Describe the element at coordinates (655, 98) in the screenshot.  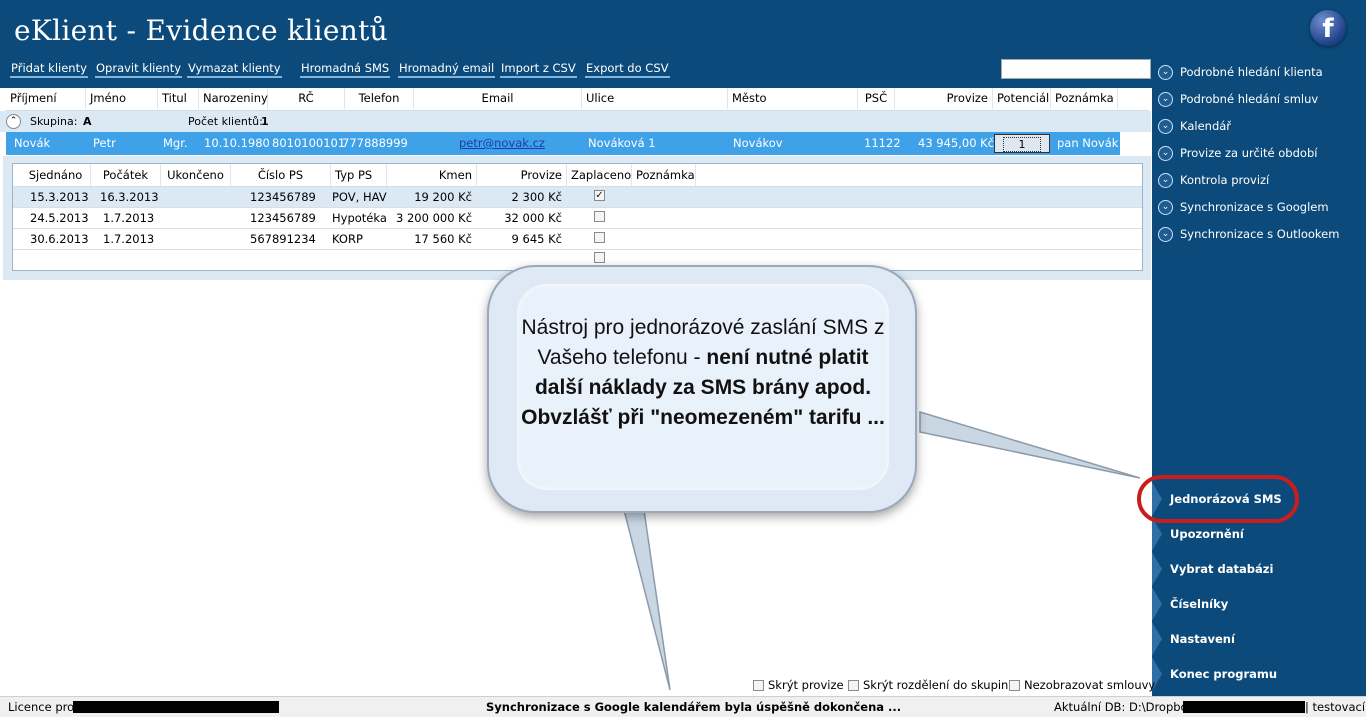
I see `column-street: Ulice` at that location.